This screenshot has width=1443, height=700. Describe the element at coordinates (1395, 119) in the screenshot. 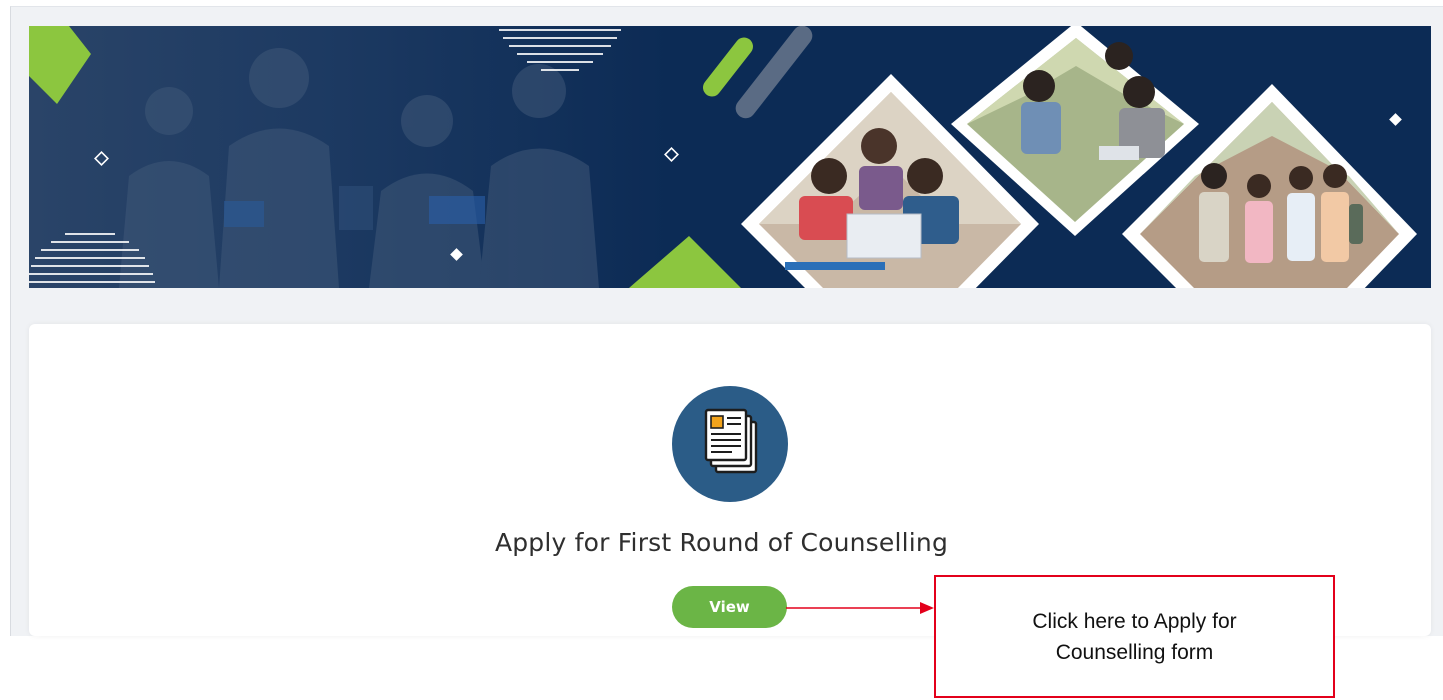

I see `diamond-filled` at that location.